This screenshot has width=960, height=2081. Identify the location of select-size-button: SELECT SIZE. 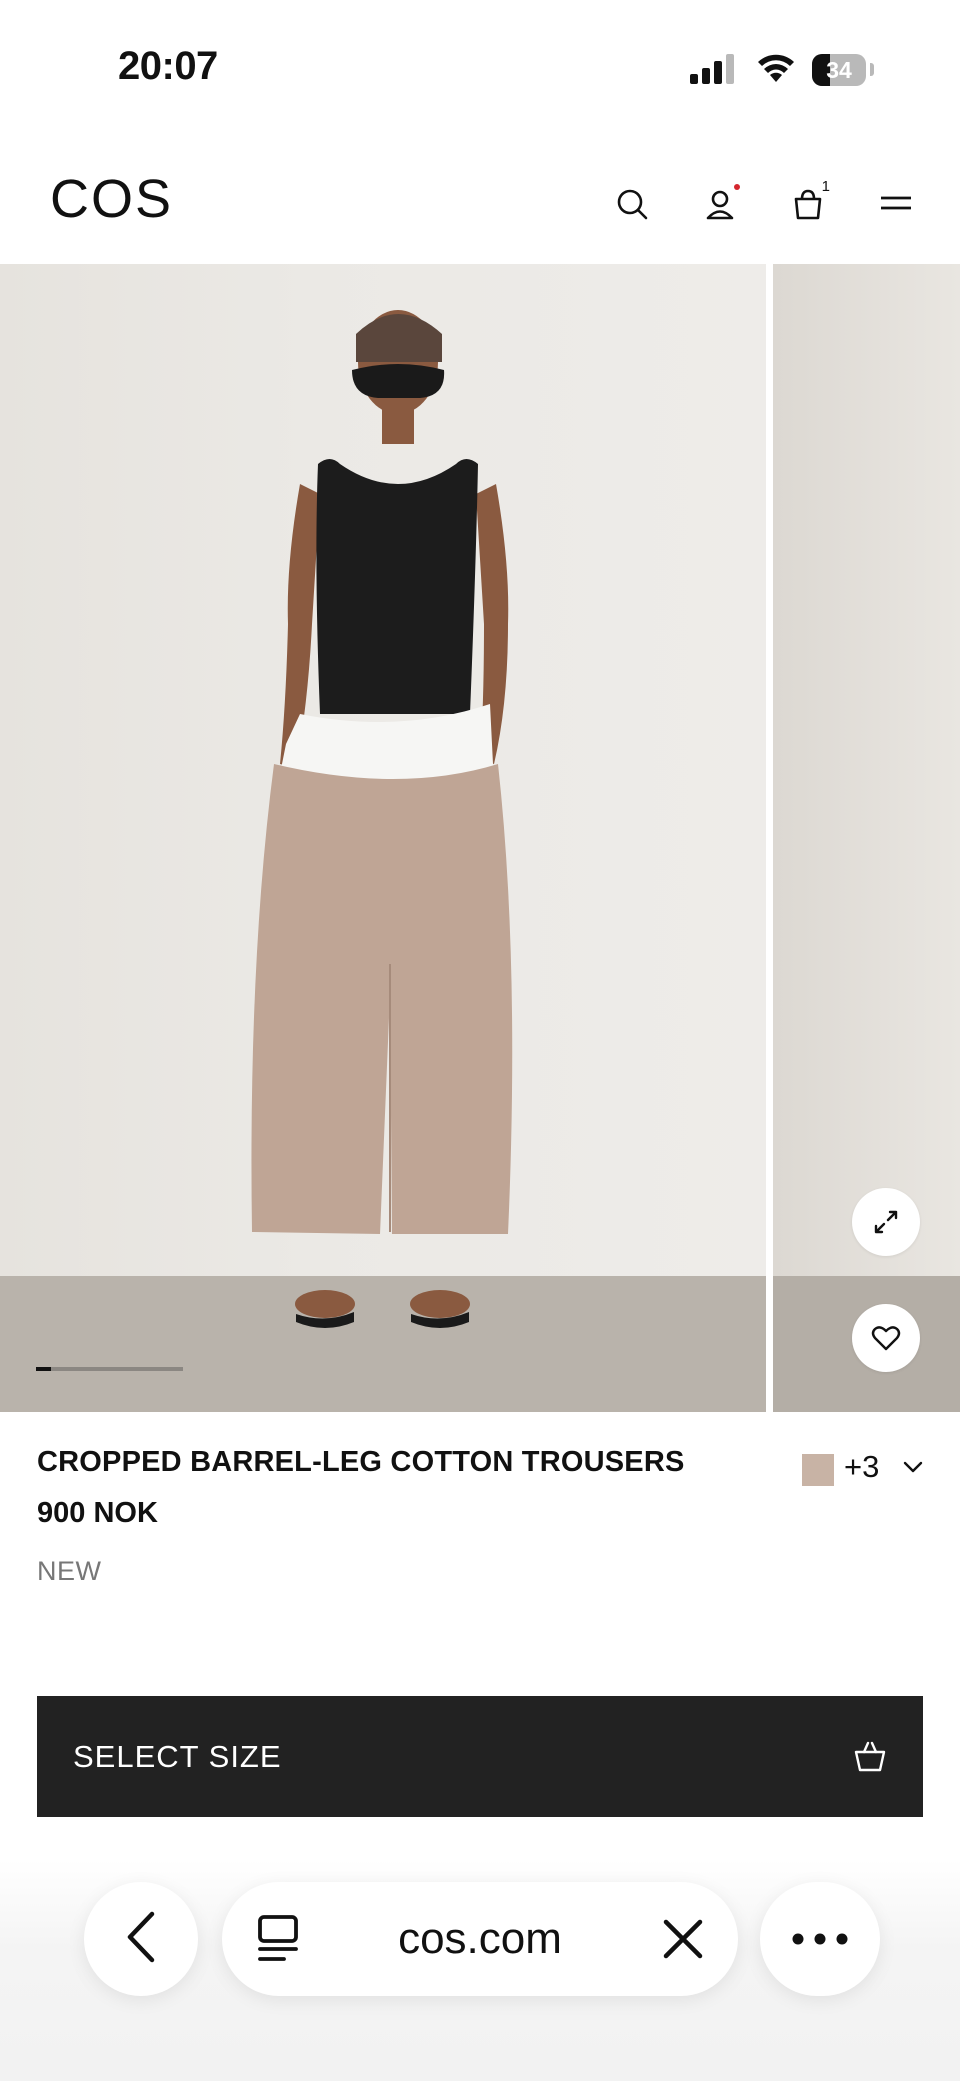
(480, 1756).